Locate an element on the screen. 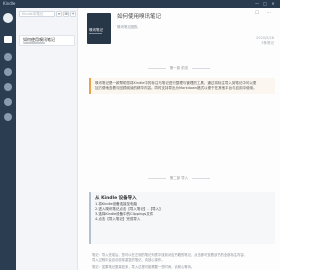 Image resolution: width=320 pixels, height=270 pixels. note-title: 如何使用嗅讯笔记 is located at coordinates (139, 17).